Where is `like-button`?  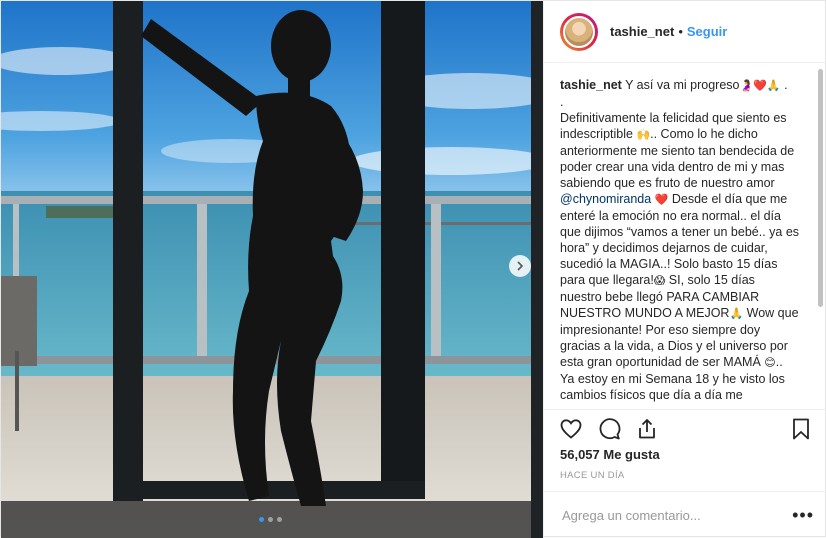
like-button is located at coordinates (571, 429).